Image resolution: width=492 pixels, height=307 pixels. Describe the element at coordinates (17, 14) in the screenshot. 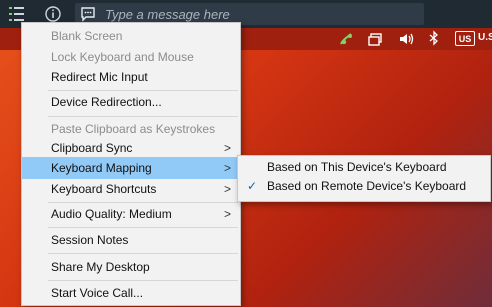

I see `session-menu-icon` at that location.